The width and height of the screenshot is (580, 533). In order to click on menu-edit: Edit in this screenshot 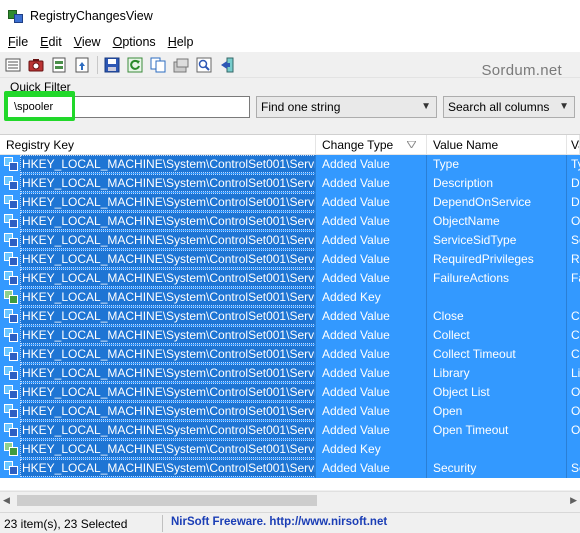, I will do `click(51, 42)`.